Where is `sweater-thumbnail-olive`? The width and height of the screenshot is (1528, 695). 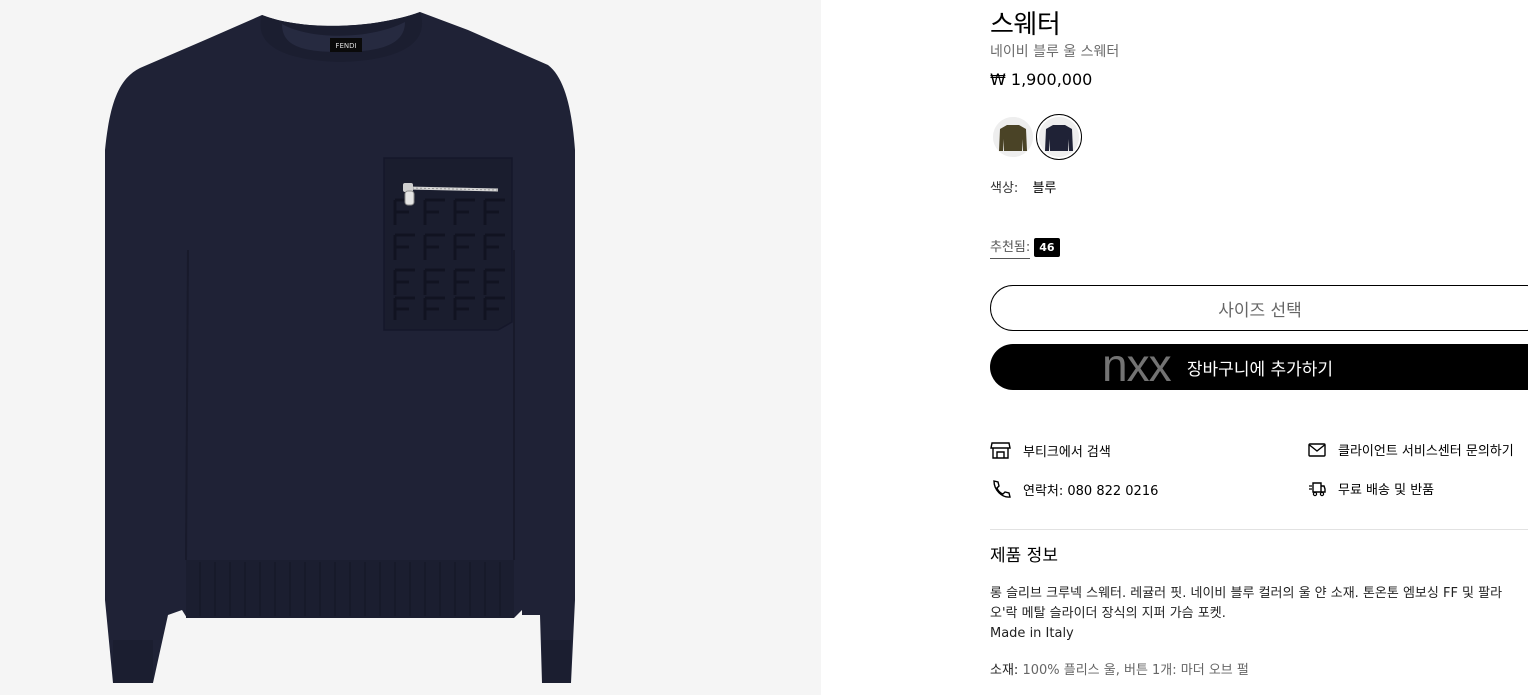
sweater-thumbnail-olive is located at coordinates (1013, 137).